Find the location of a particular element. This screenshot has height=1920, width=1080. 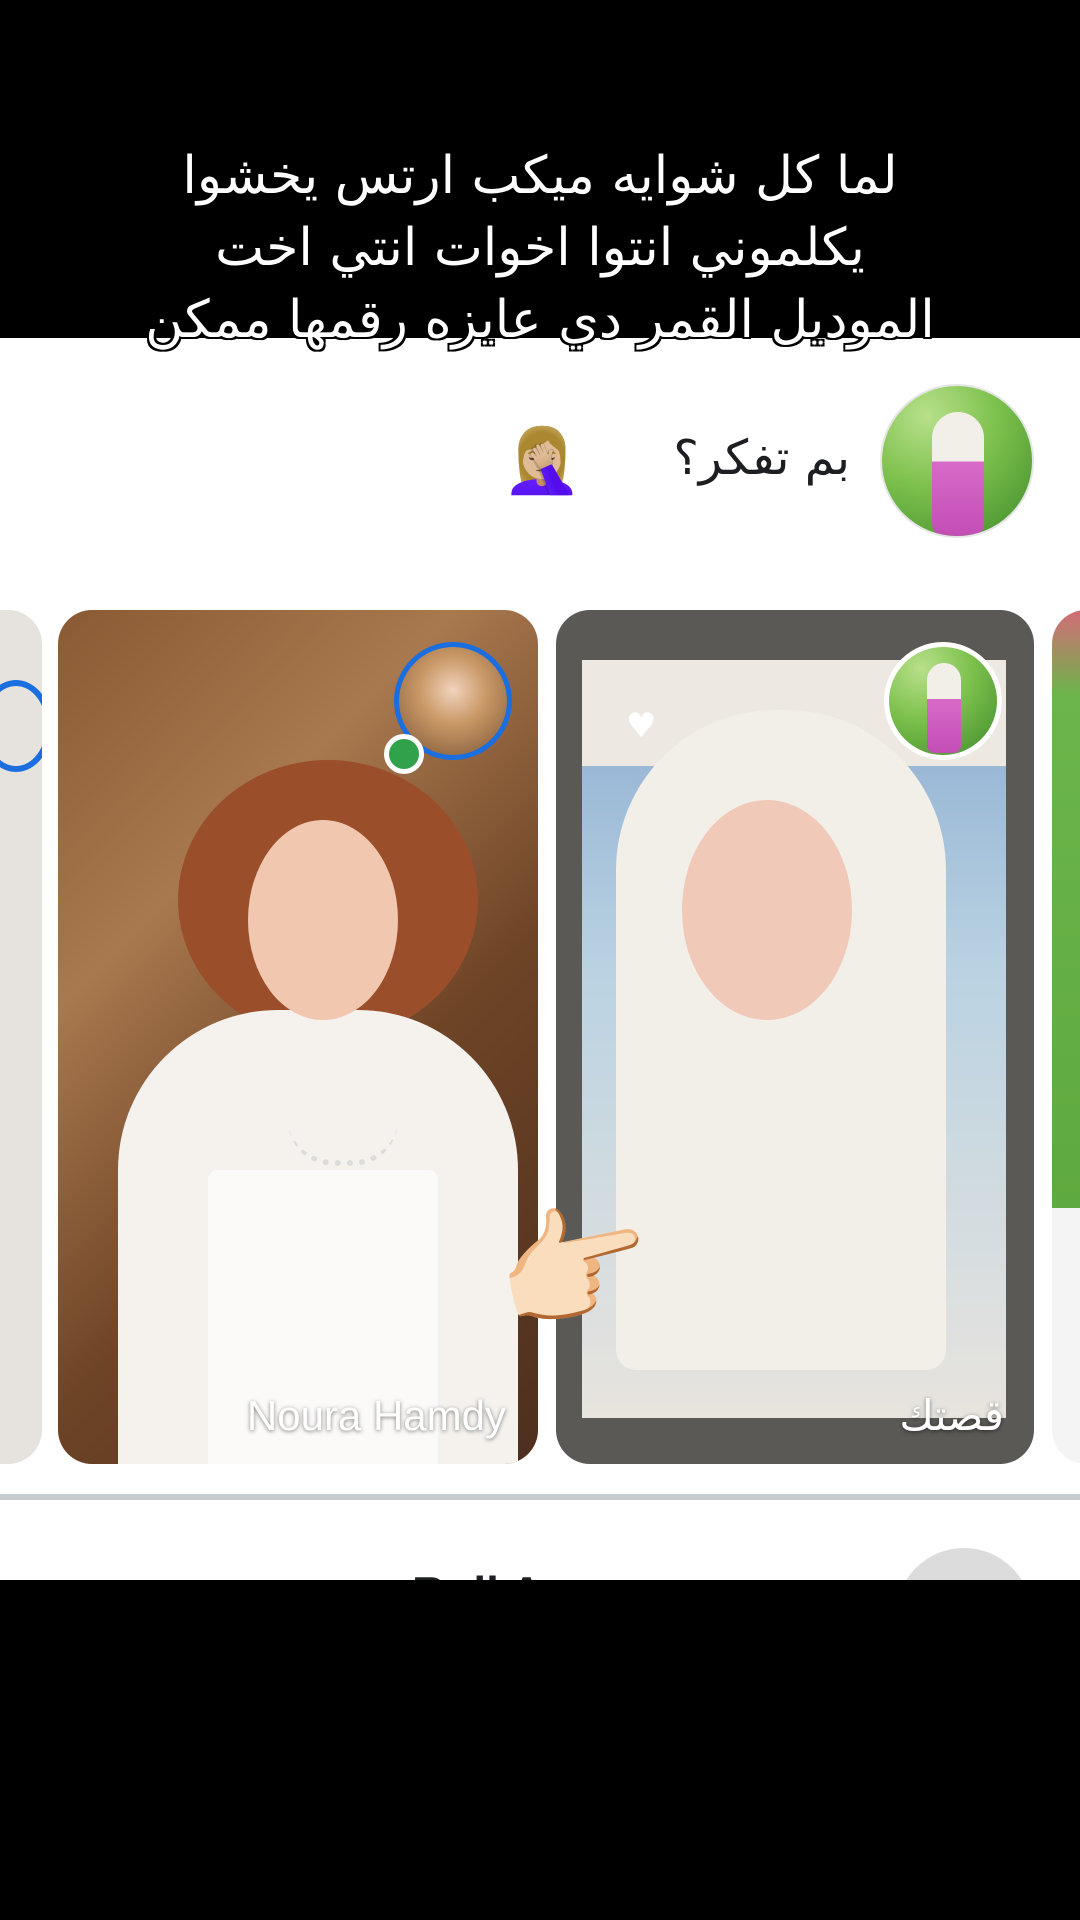

heart-dove-icon: ♥ is located at coordinates (641, 726).